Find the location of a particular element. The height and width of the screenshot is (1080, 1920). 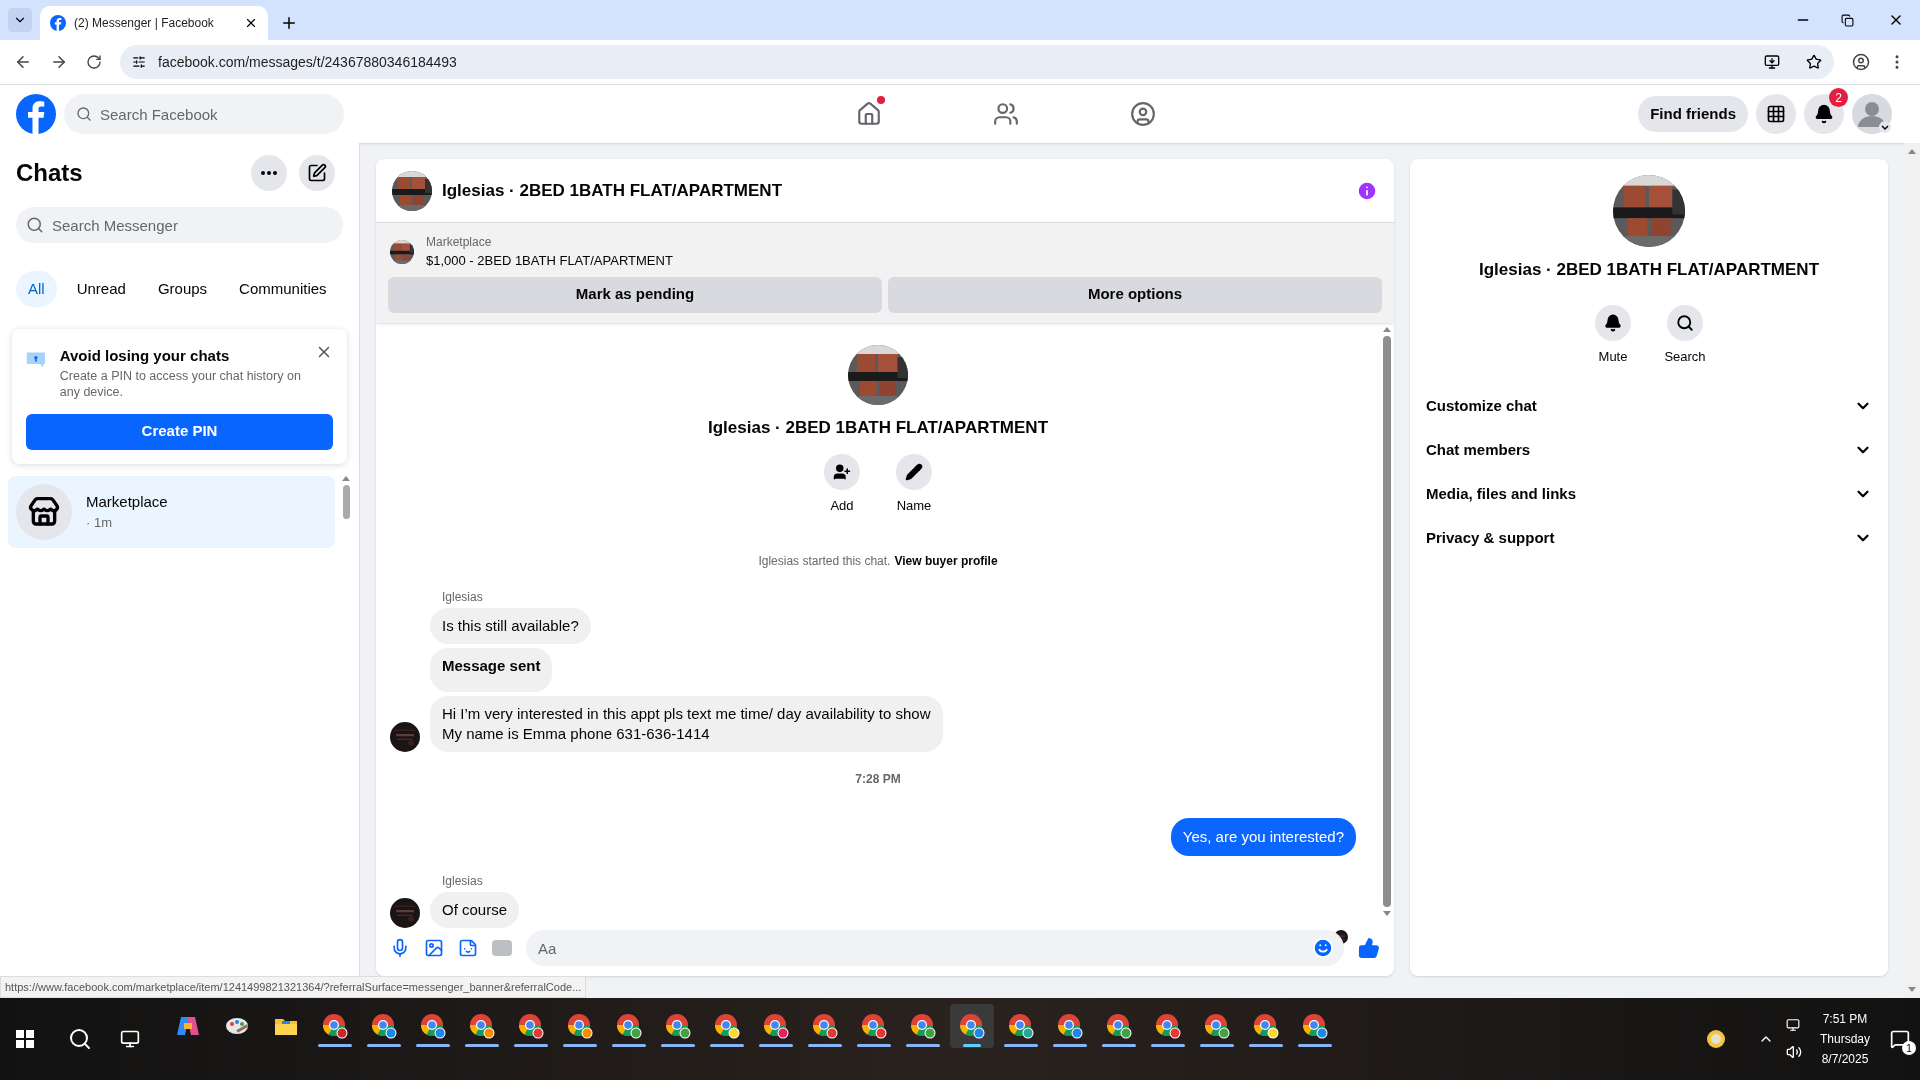

notification-count: 1 is located at coordinates (1909, 1048).